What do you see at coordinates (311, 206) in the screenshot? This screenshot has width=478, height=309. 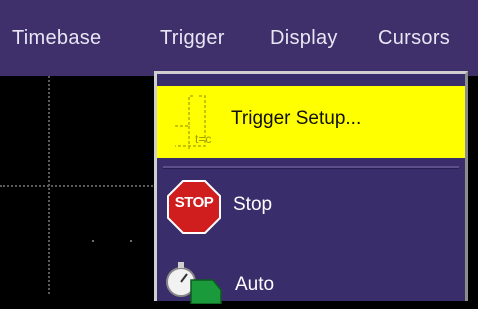 I see `menu-item-stop: STOP Stop` at bounding box center [311, 206].